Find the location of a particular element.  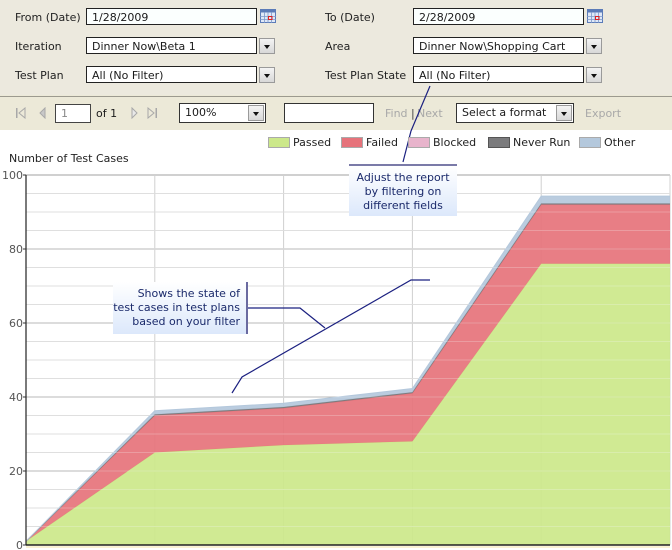

legend-item-other: Other is located at coordinates (607, 142).